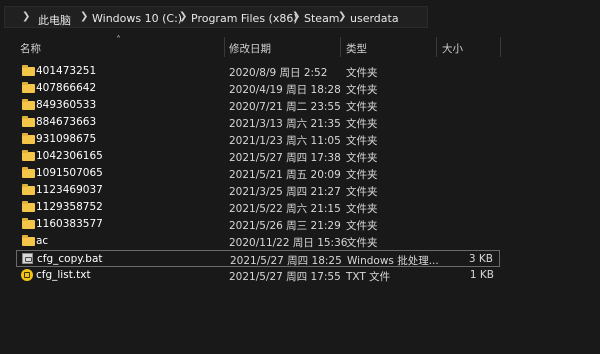 This screenshot has width=600, height=354. I want to click on file-name: 407866642, so click(66, 88).